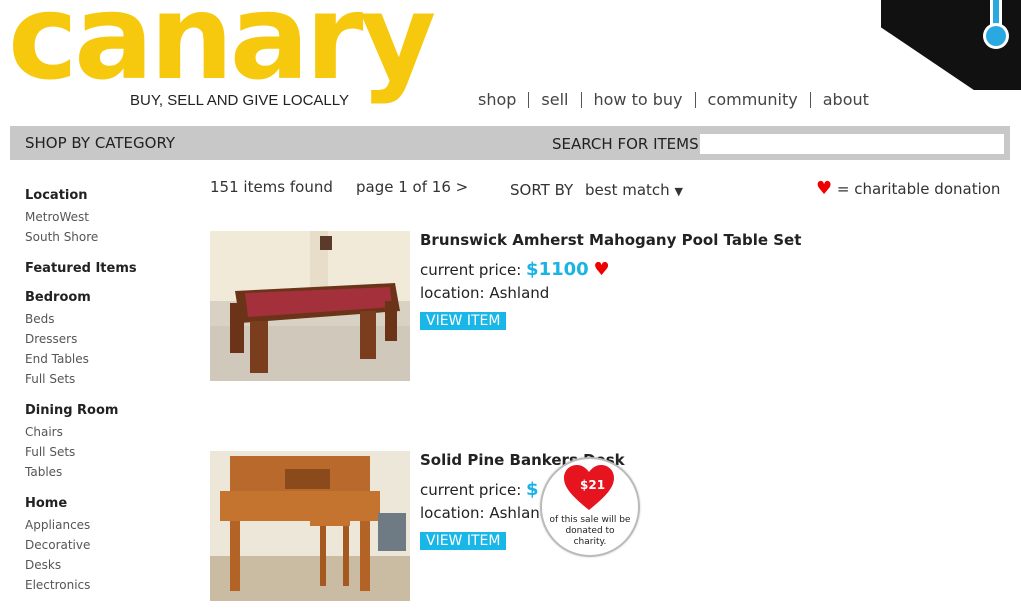 This screenshot has height=609, width=1021. I want to click on donation-amount: $21, so click(593, 485).